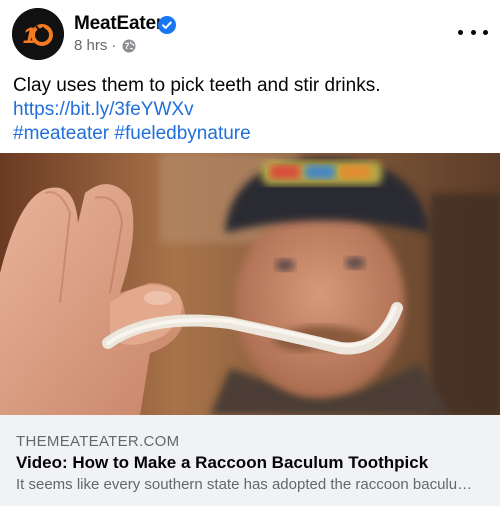 The height and width of the screenshot is (506, 500). I want to click on post-link: https://bit.ly/3feYWXv, so click(197, 110).